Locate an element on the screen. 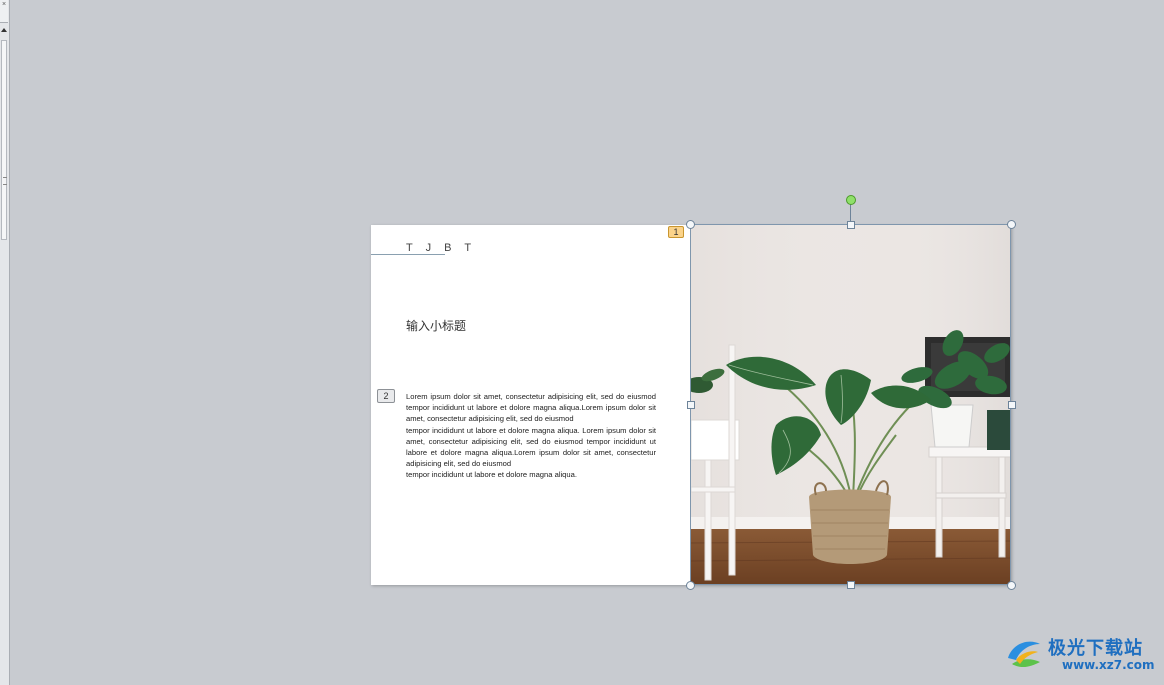 The height and width of the screenshot is (685, 1164). watermark-name: 极光下载站 is located at coordinates (1095, 648).